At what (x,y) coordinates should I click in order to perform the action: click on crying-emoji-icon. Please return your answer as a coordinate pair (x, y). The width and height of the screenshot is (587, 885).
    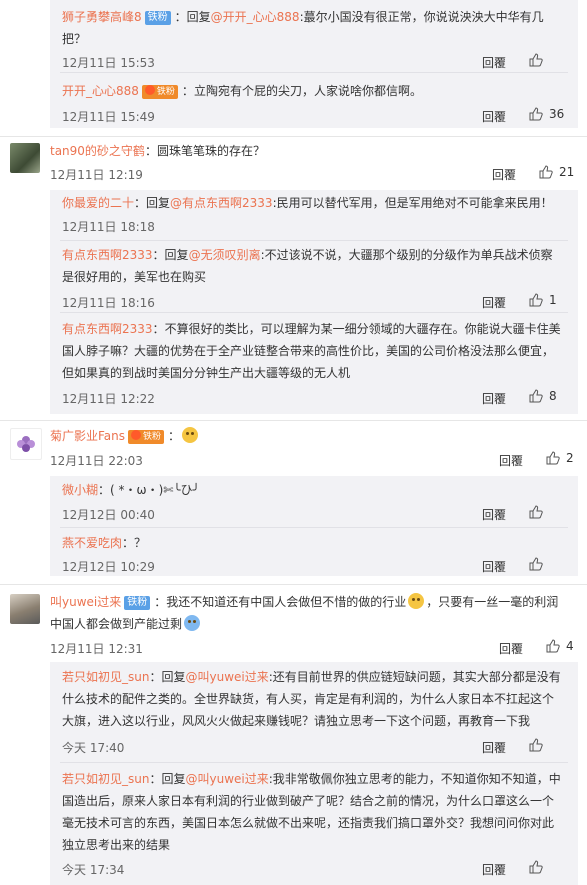
    Looking at the image, I should click on (192, 623).